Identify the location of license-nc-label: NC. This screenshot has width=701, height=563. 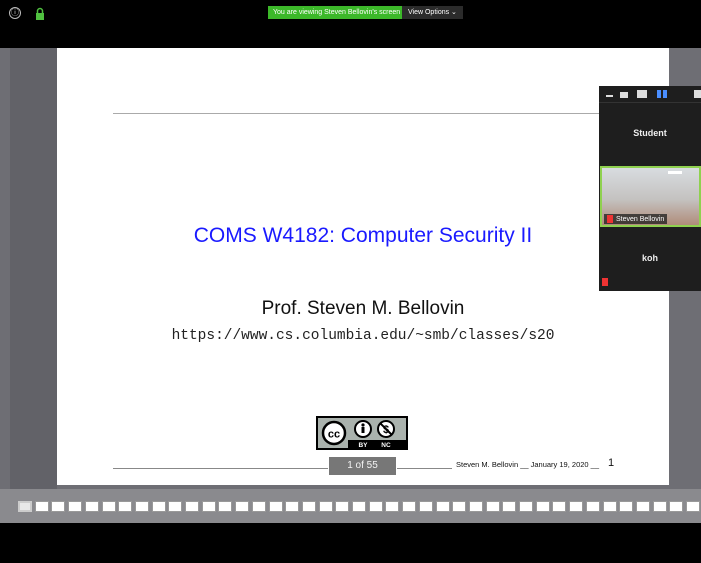
(386, 445).